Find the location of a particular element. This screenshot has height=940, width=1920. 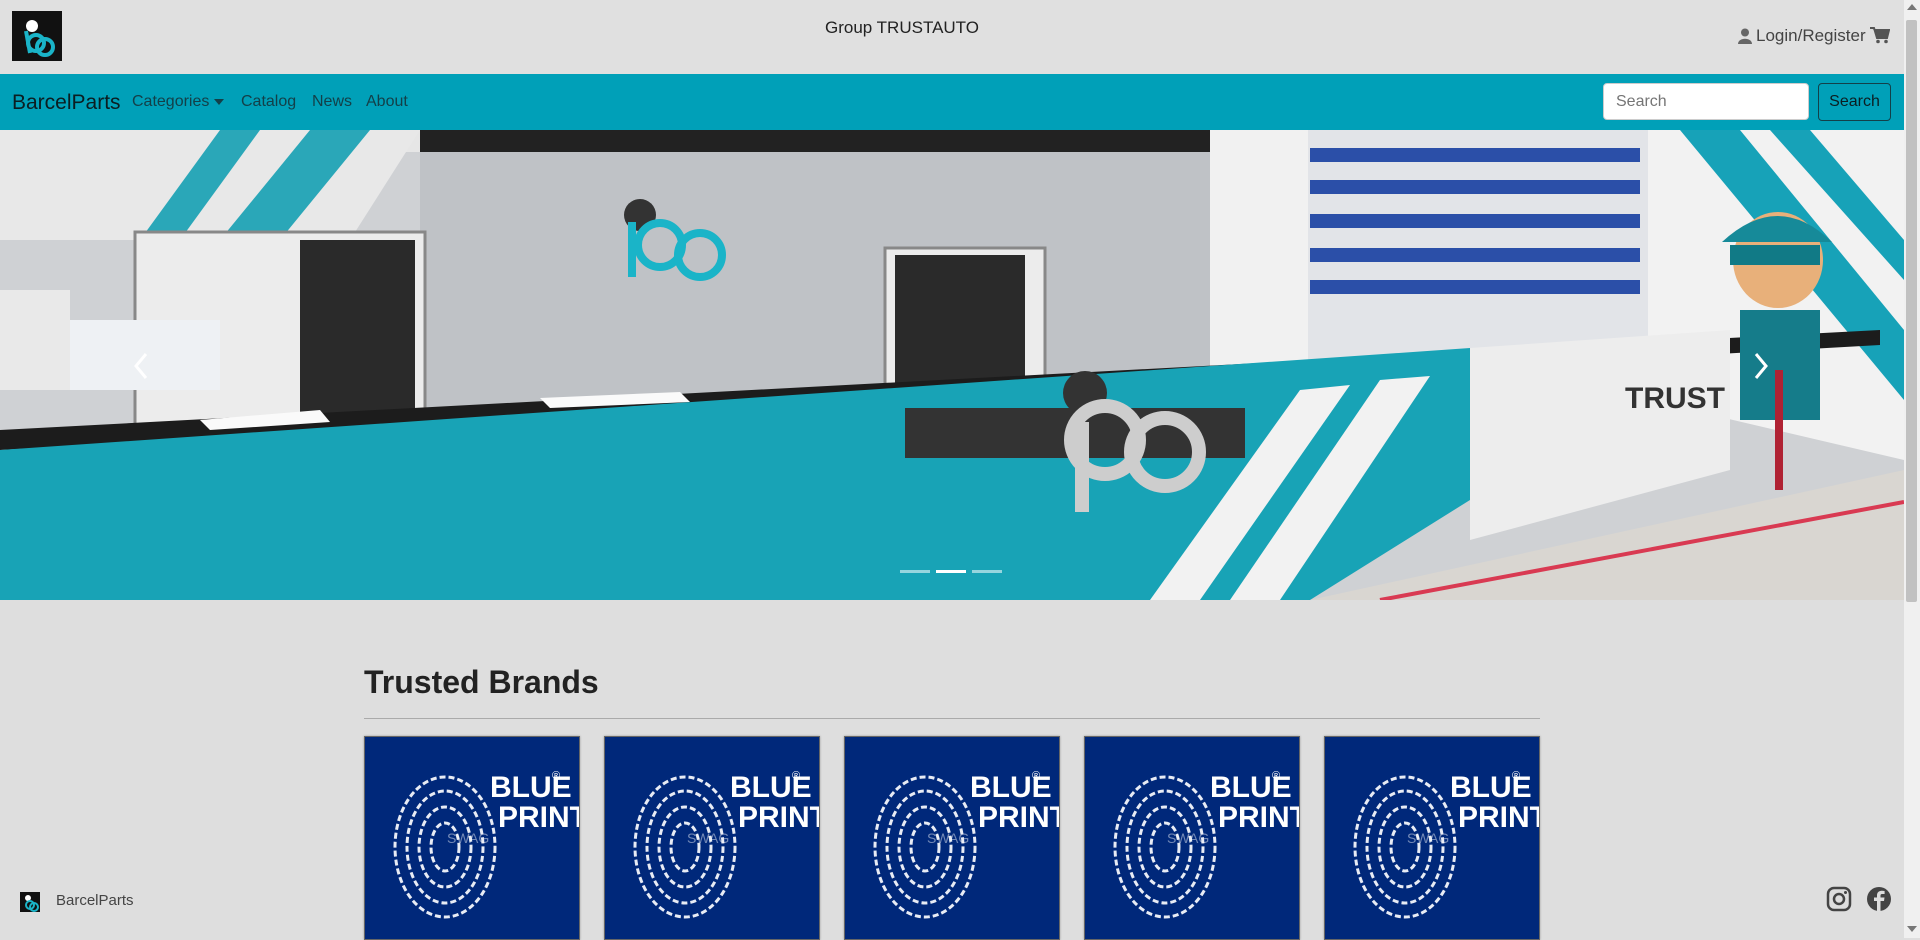

caret-down-icon is located at coordinates (219, 101).